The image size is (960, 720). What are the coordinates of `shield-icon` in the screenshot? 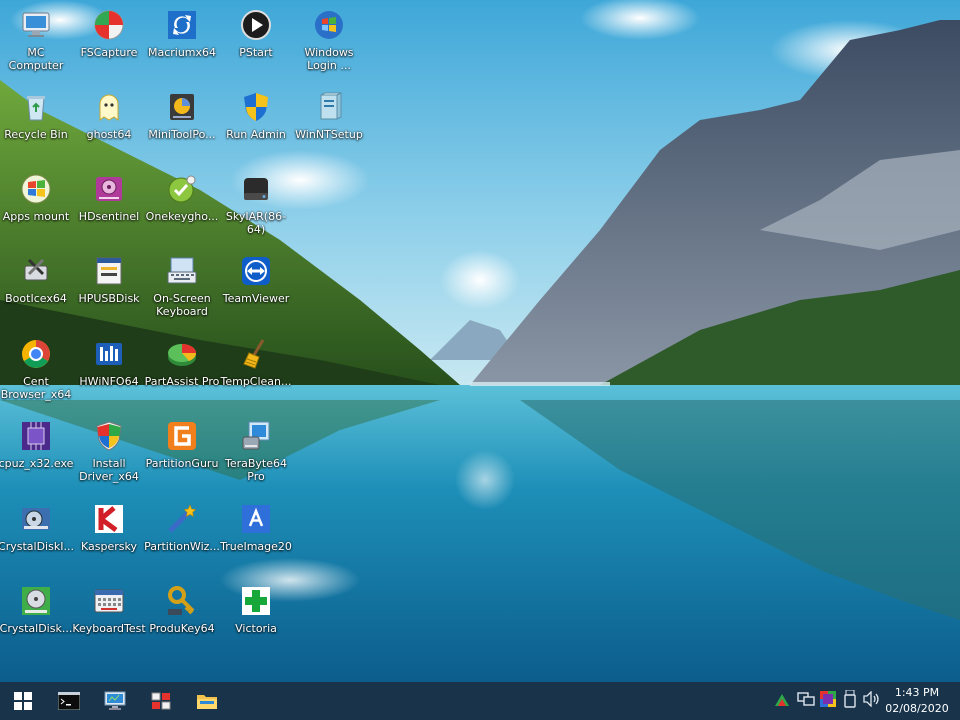 It's located at (109, 436).